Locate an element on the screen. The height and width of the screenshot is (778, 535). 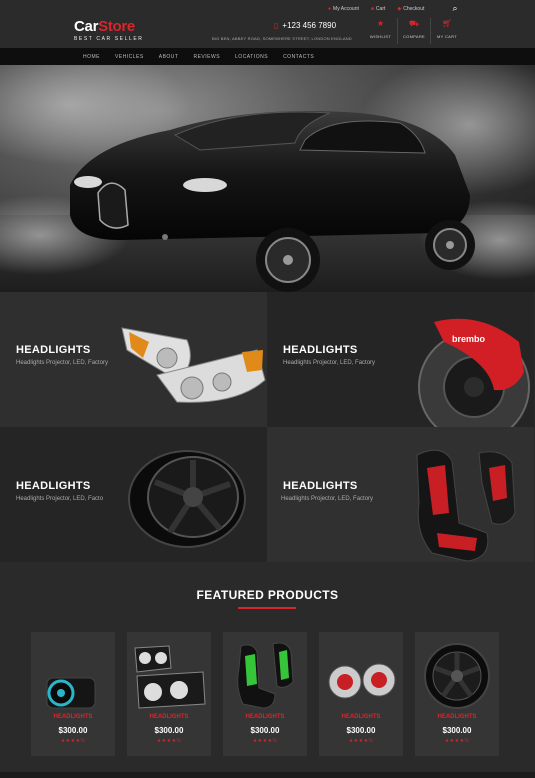
logo: CarStore BEST CAR SELLER is located at coordinates (108, 30).